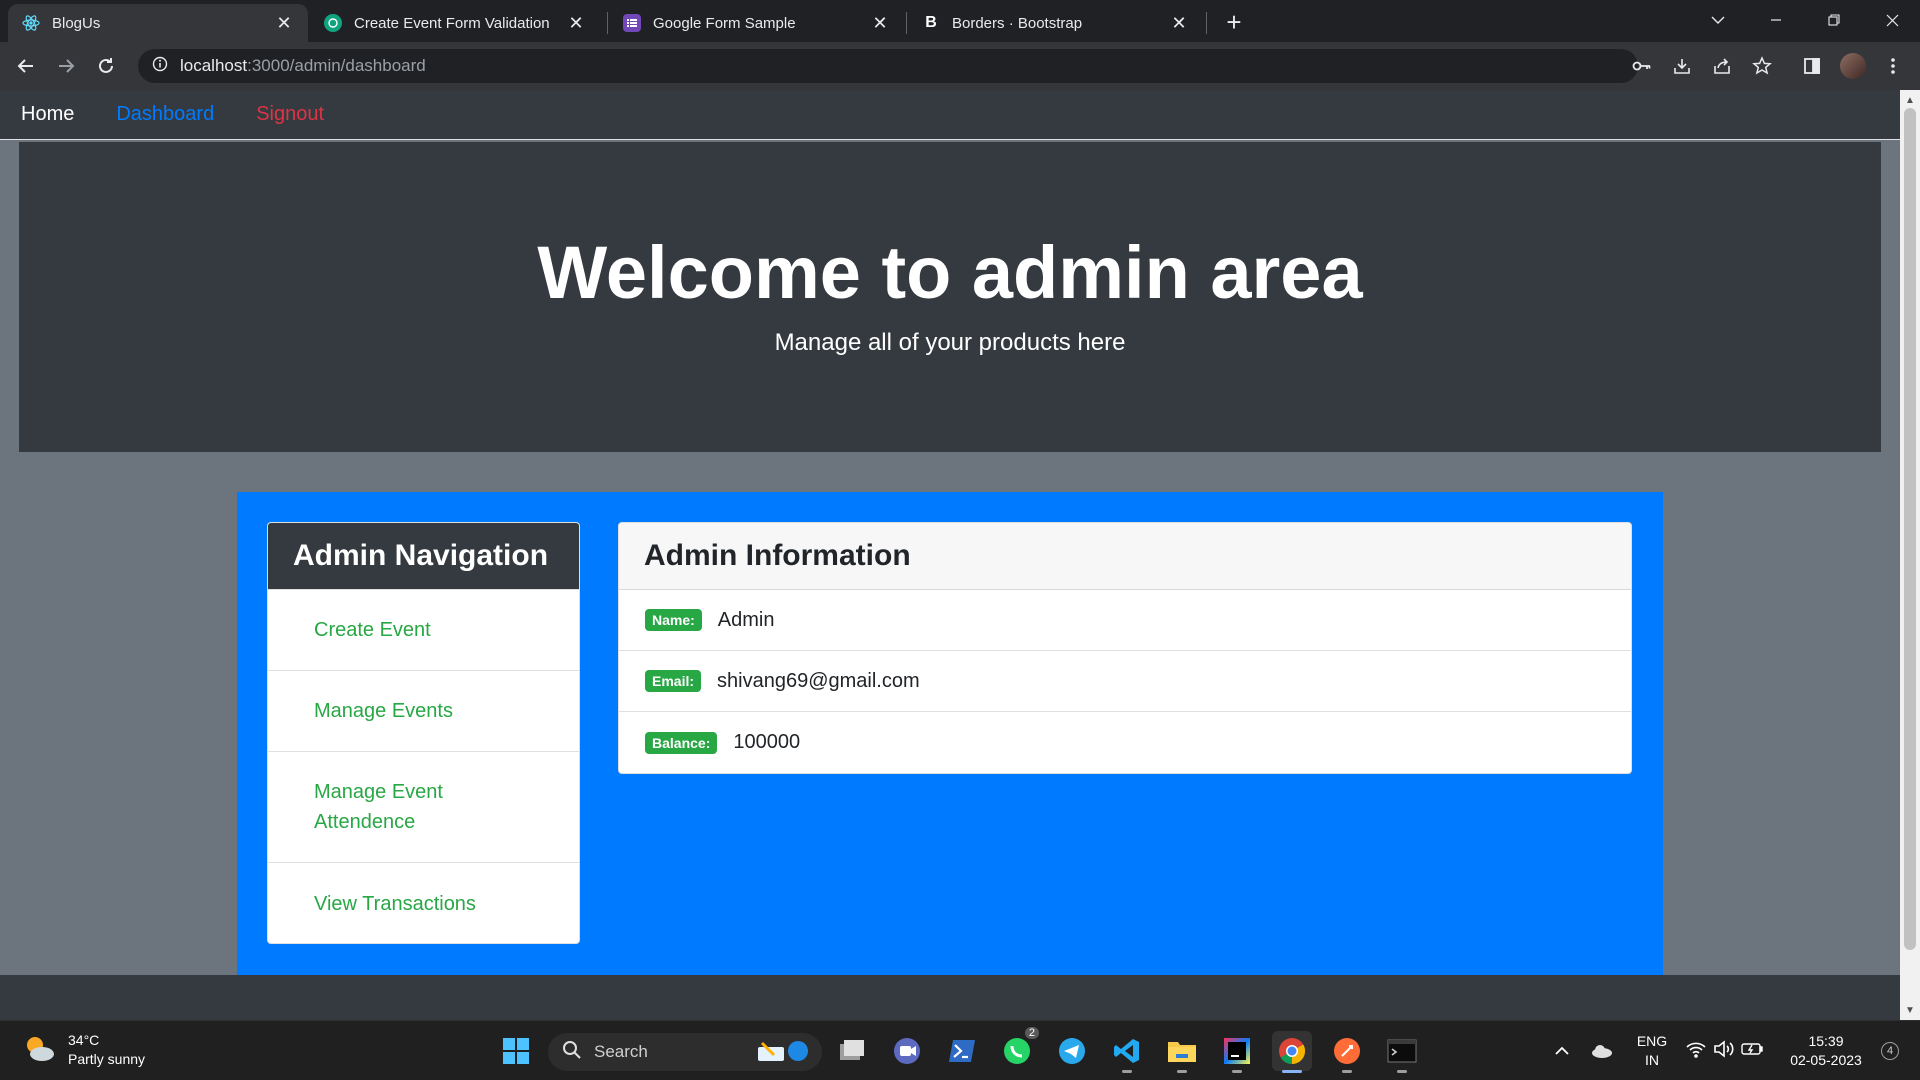 The width and height of the screenshot is (1920, 1080). What do you see at coordinates (1127, 1052) in the screenshot?
I see `vscode-icon` at bounding box center [1127, 1052].